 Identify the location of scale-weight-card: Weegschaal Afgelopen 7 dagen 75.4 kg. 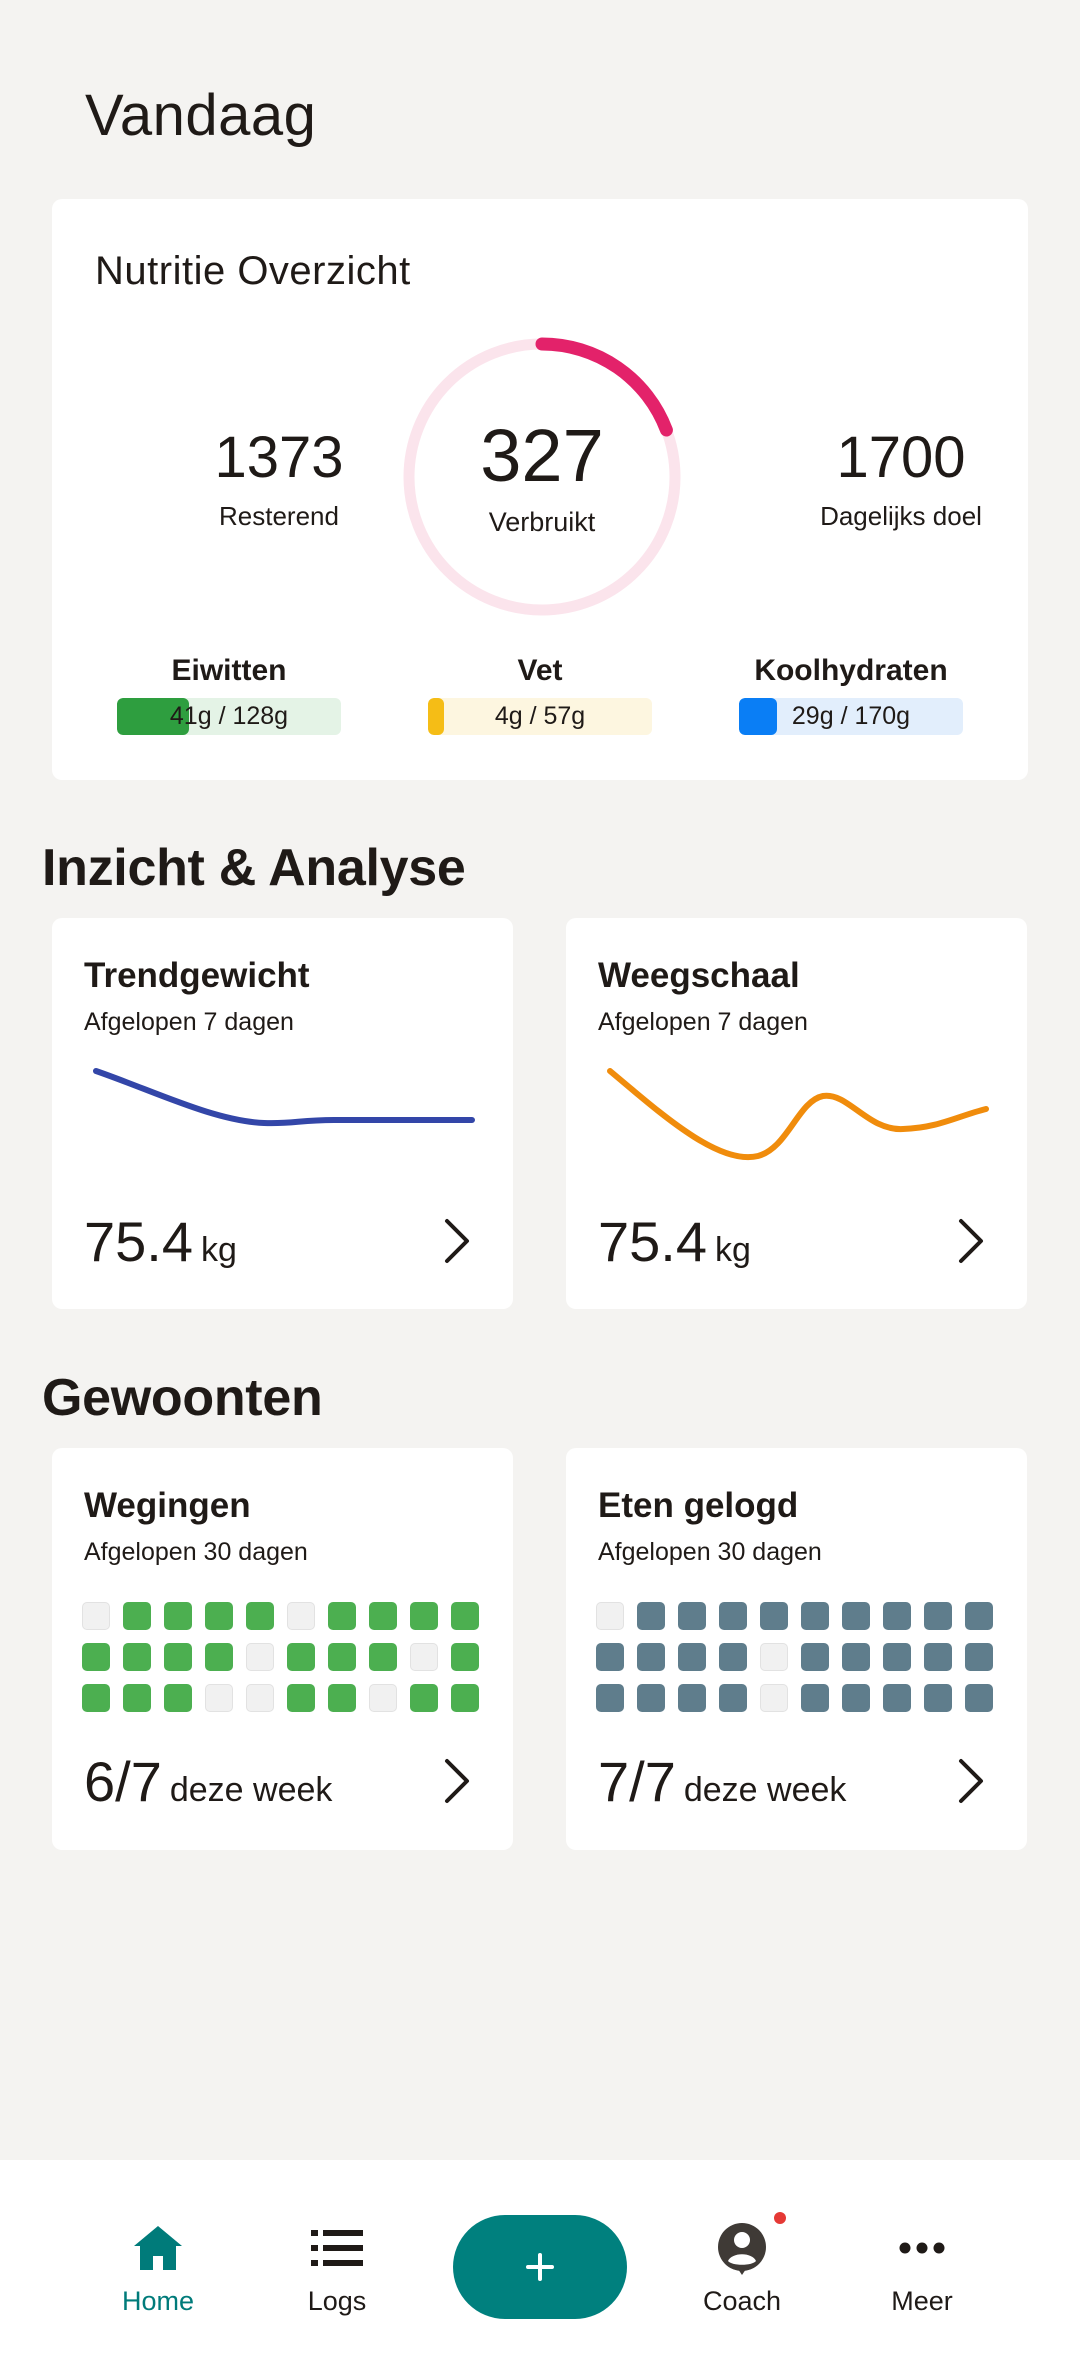
(796, 1113).